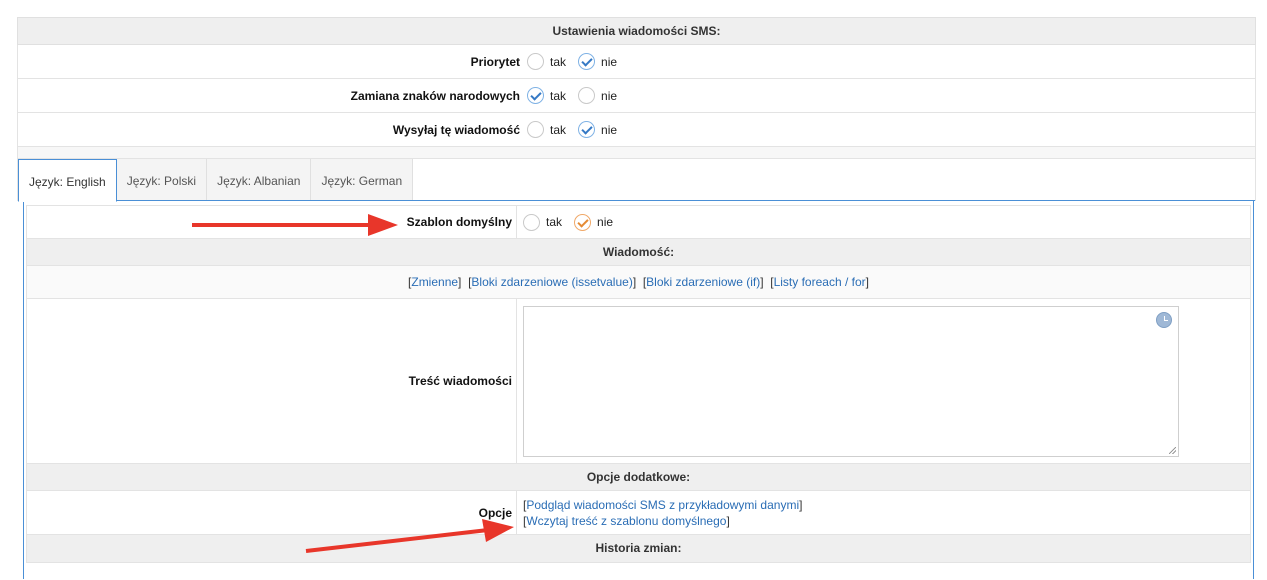 The height and width of the screenshot is (580, 1267). What do you see at coordinates (587, 129) in the screenshot?
I see `send-message-no-radio` at bounding box center [587, 129].